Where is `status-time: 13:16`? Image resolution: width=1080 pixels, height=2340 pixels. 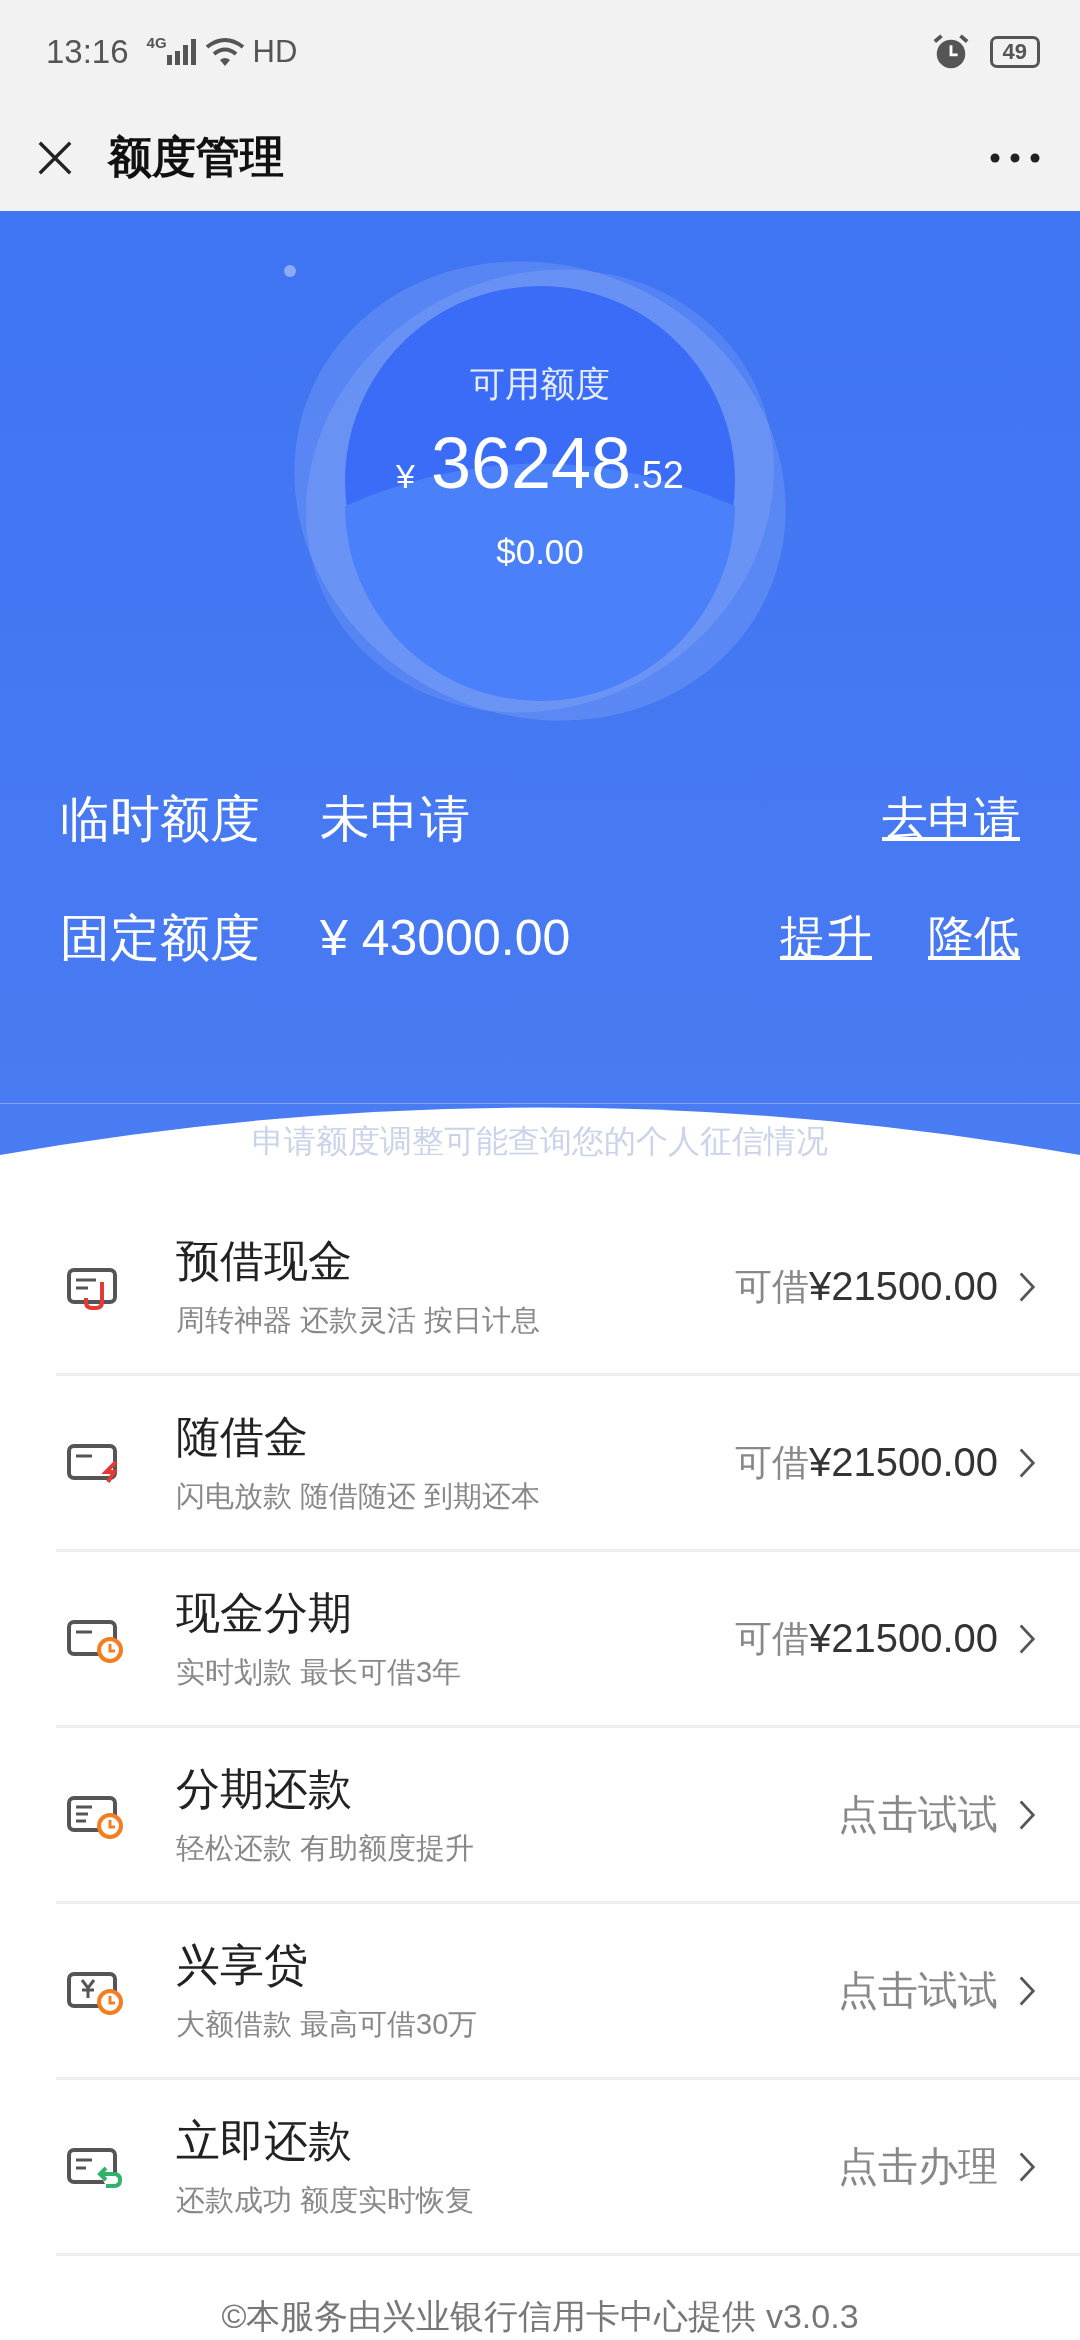 status-time: 13:16 is located at coordinates (87, 52).